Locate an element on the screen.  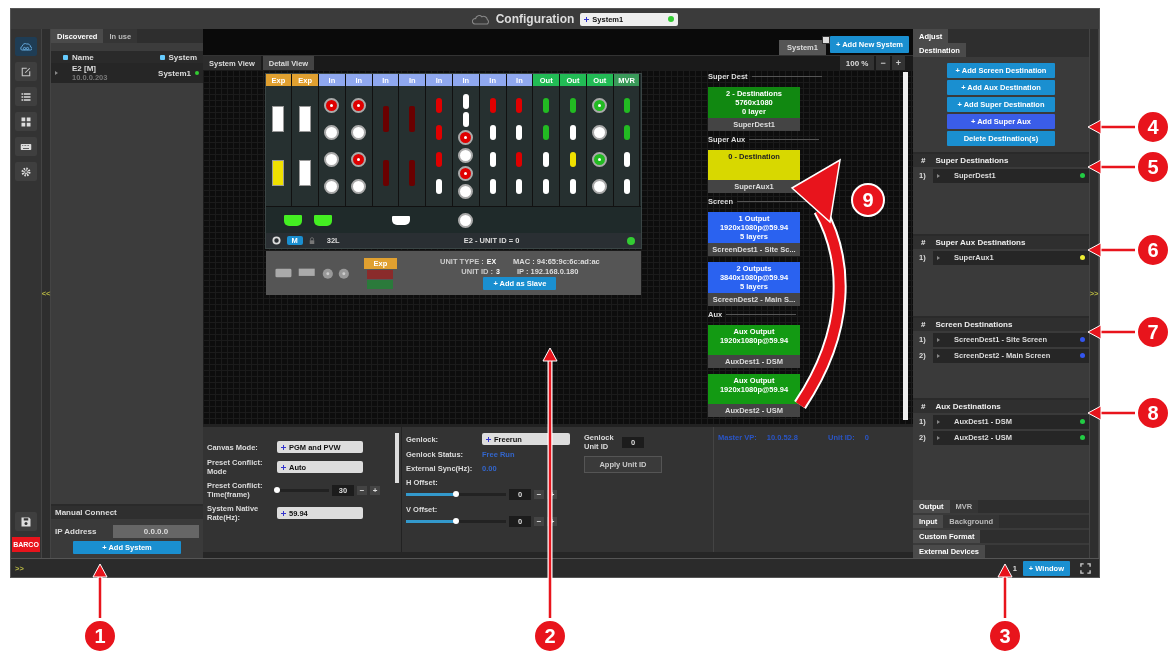
list-title: Super Destinations is located at coordinates (972, 160).